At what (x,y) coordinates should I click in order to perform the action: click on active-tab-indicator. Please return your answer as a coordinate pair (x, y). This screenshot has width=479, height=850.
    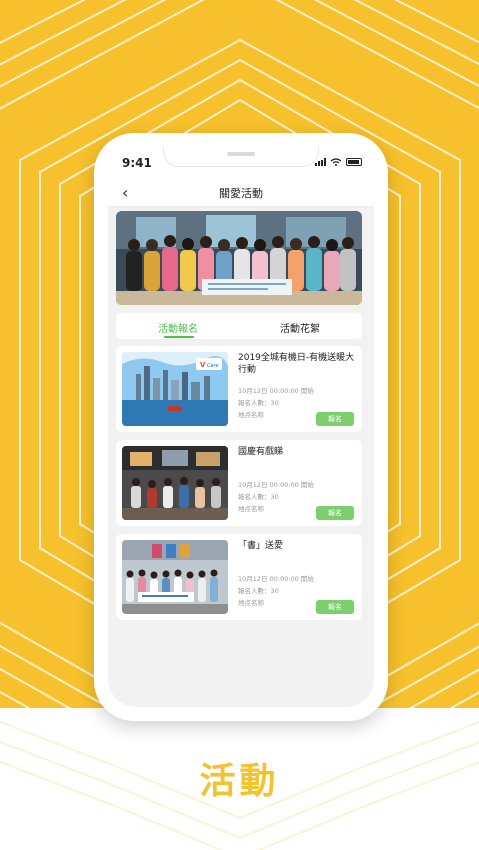
    Looking at the image, I should click on (179, 337).